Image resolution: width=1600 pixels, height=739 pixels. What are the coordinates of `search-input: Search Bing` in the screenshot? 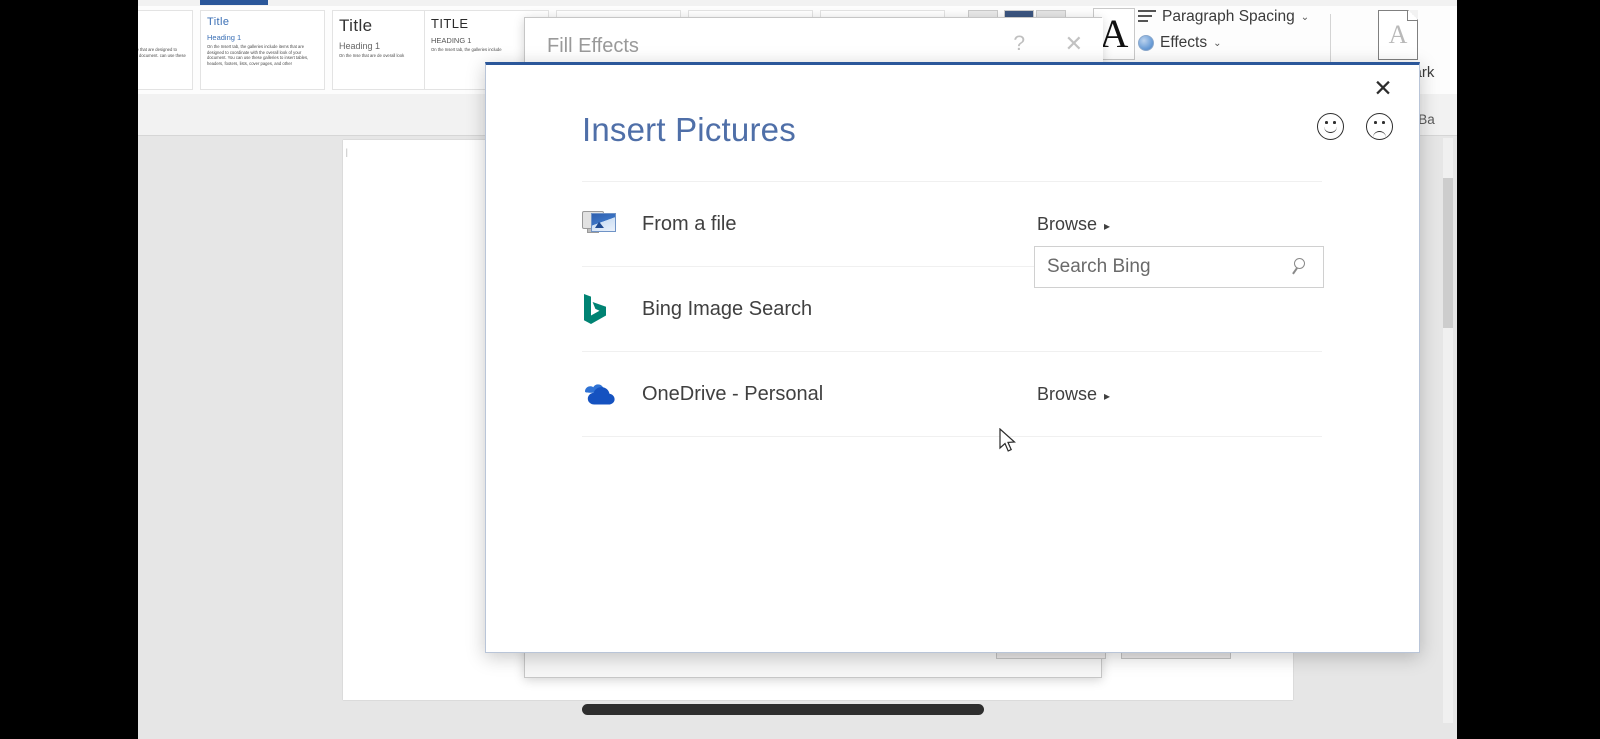 It's located at (1179, 267).